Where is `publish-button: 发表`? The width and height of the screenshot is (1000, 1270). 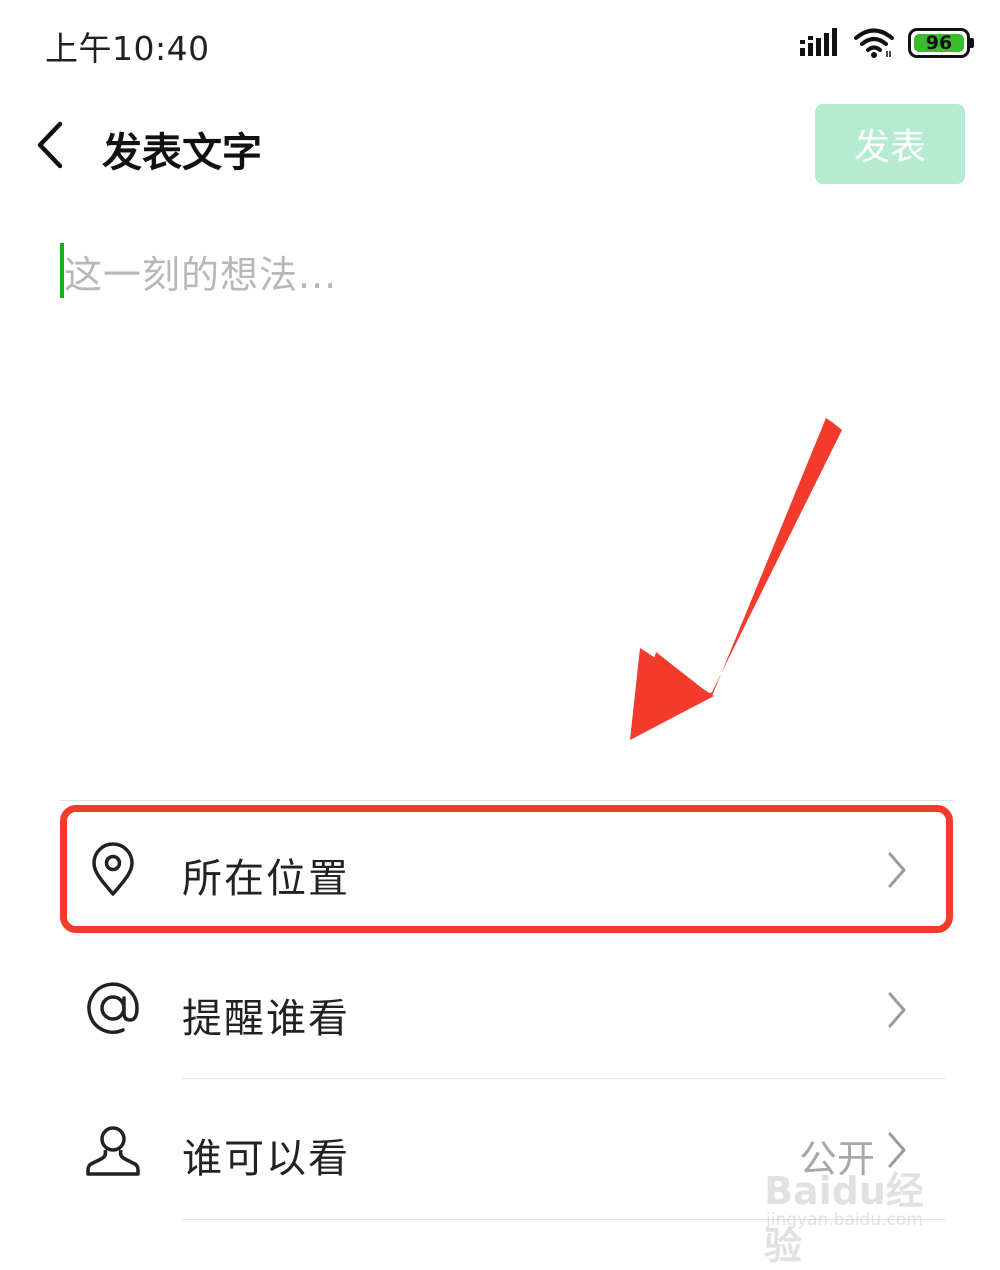 publish-button: 发表 is located at coordinates (890, 144).